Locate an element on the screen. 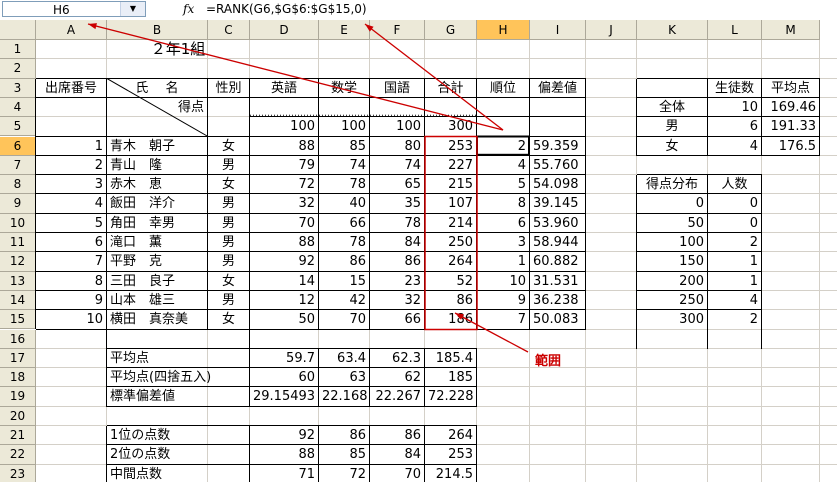  rank-label: 中間点数 is located at coordinates (178, 473).